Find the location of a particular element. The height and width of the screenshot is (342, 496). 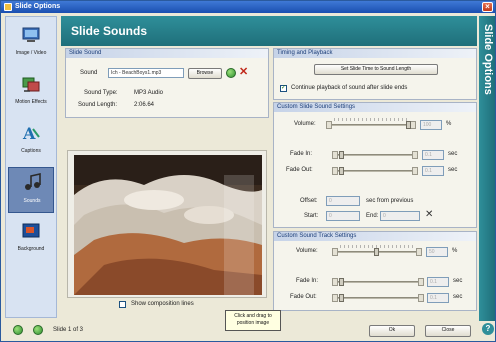

close-window-icon: × is located at coordinates (487, 7).